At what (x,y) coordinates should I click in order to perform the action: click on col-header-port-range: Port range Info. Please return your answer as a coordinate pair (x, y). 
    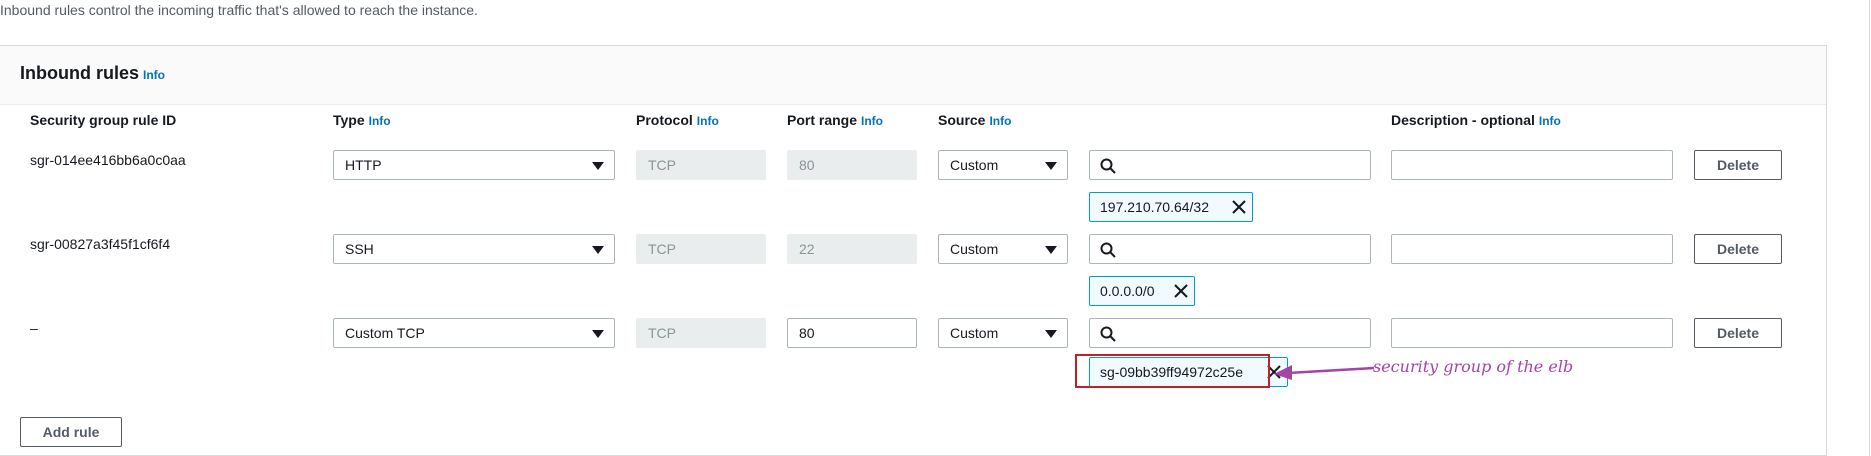
    Looking at the image, I should click on (835, 120).